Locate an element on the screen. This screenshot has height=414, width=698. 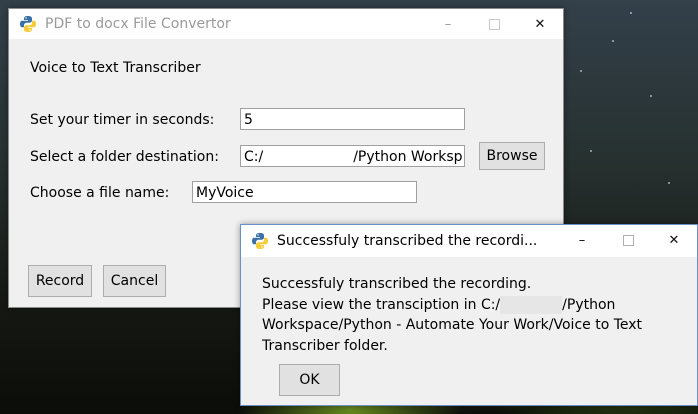
folder-value-suffix: /Python Worksp is located at coordinates (408, 157).